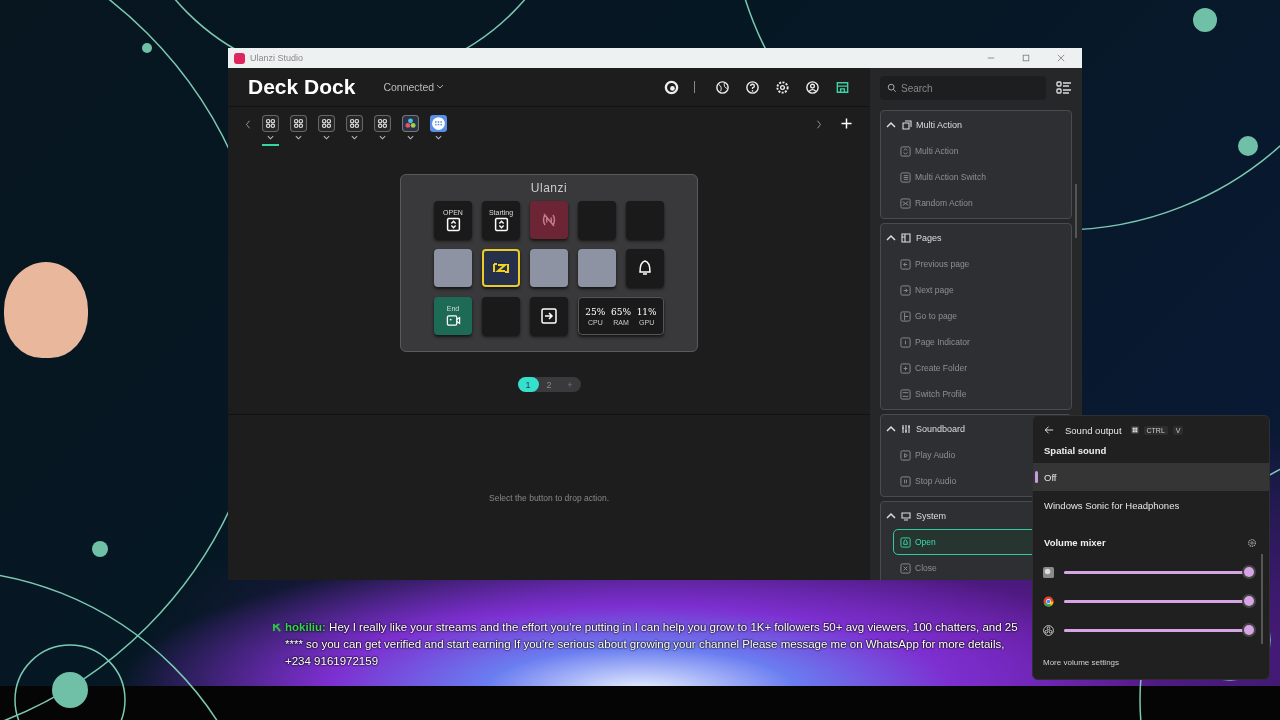 This screenshot has width=1280, height=720. Describe the element at coordinates (302, 87) in the screenshot. I see `app-title: Deck Dock` at that location.